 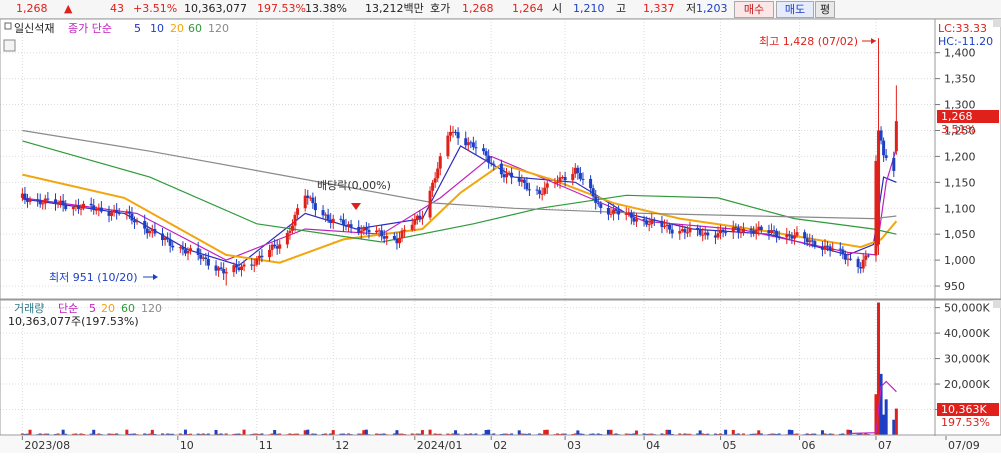 I want to click on volume-summary: 10,363,077주(197.53%), so click(x=73, y=321).